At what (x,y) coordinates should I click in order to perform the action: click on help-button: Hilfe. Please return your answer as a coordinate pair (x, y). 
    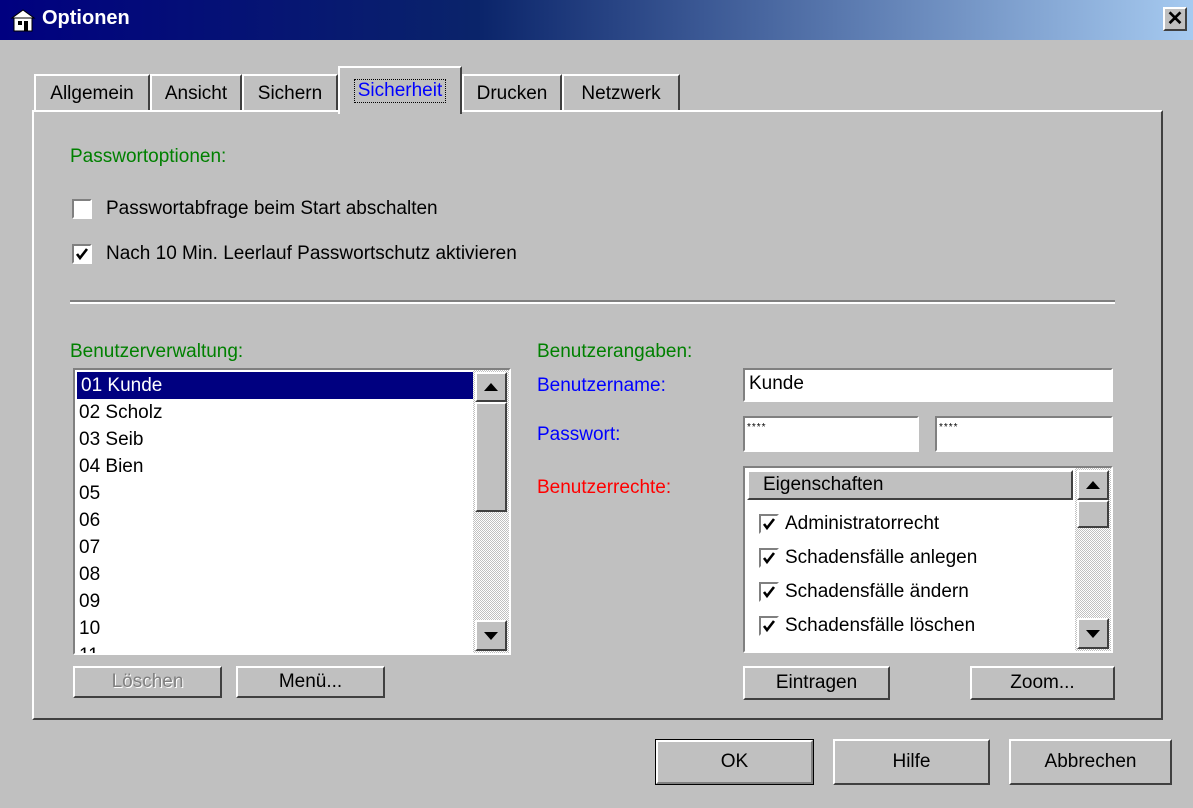
    Looking at the image, I should click on (911, 762).